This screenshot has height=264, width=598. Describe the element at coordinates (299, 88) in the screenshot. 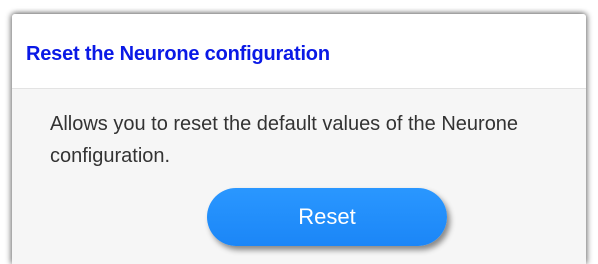

I see `header-divider` at that location.